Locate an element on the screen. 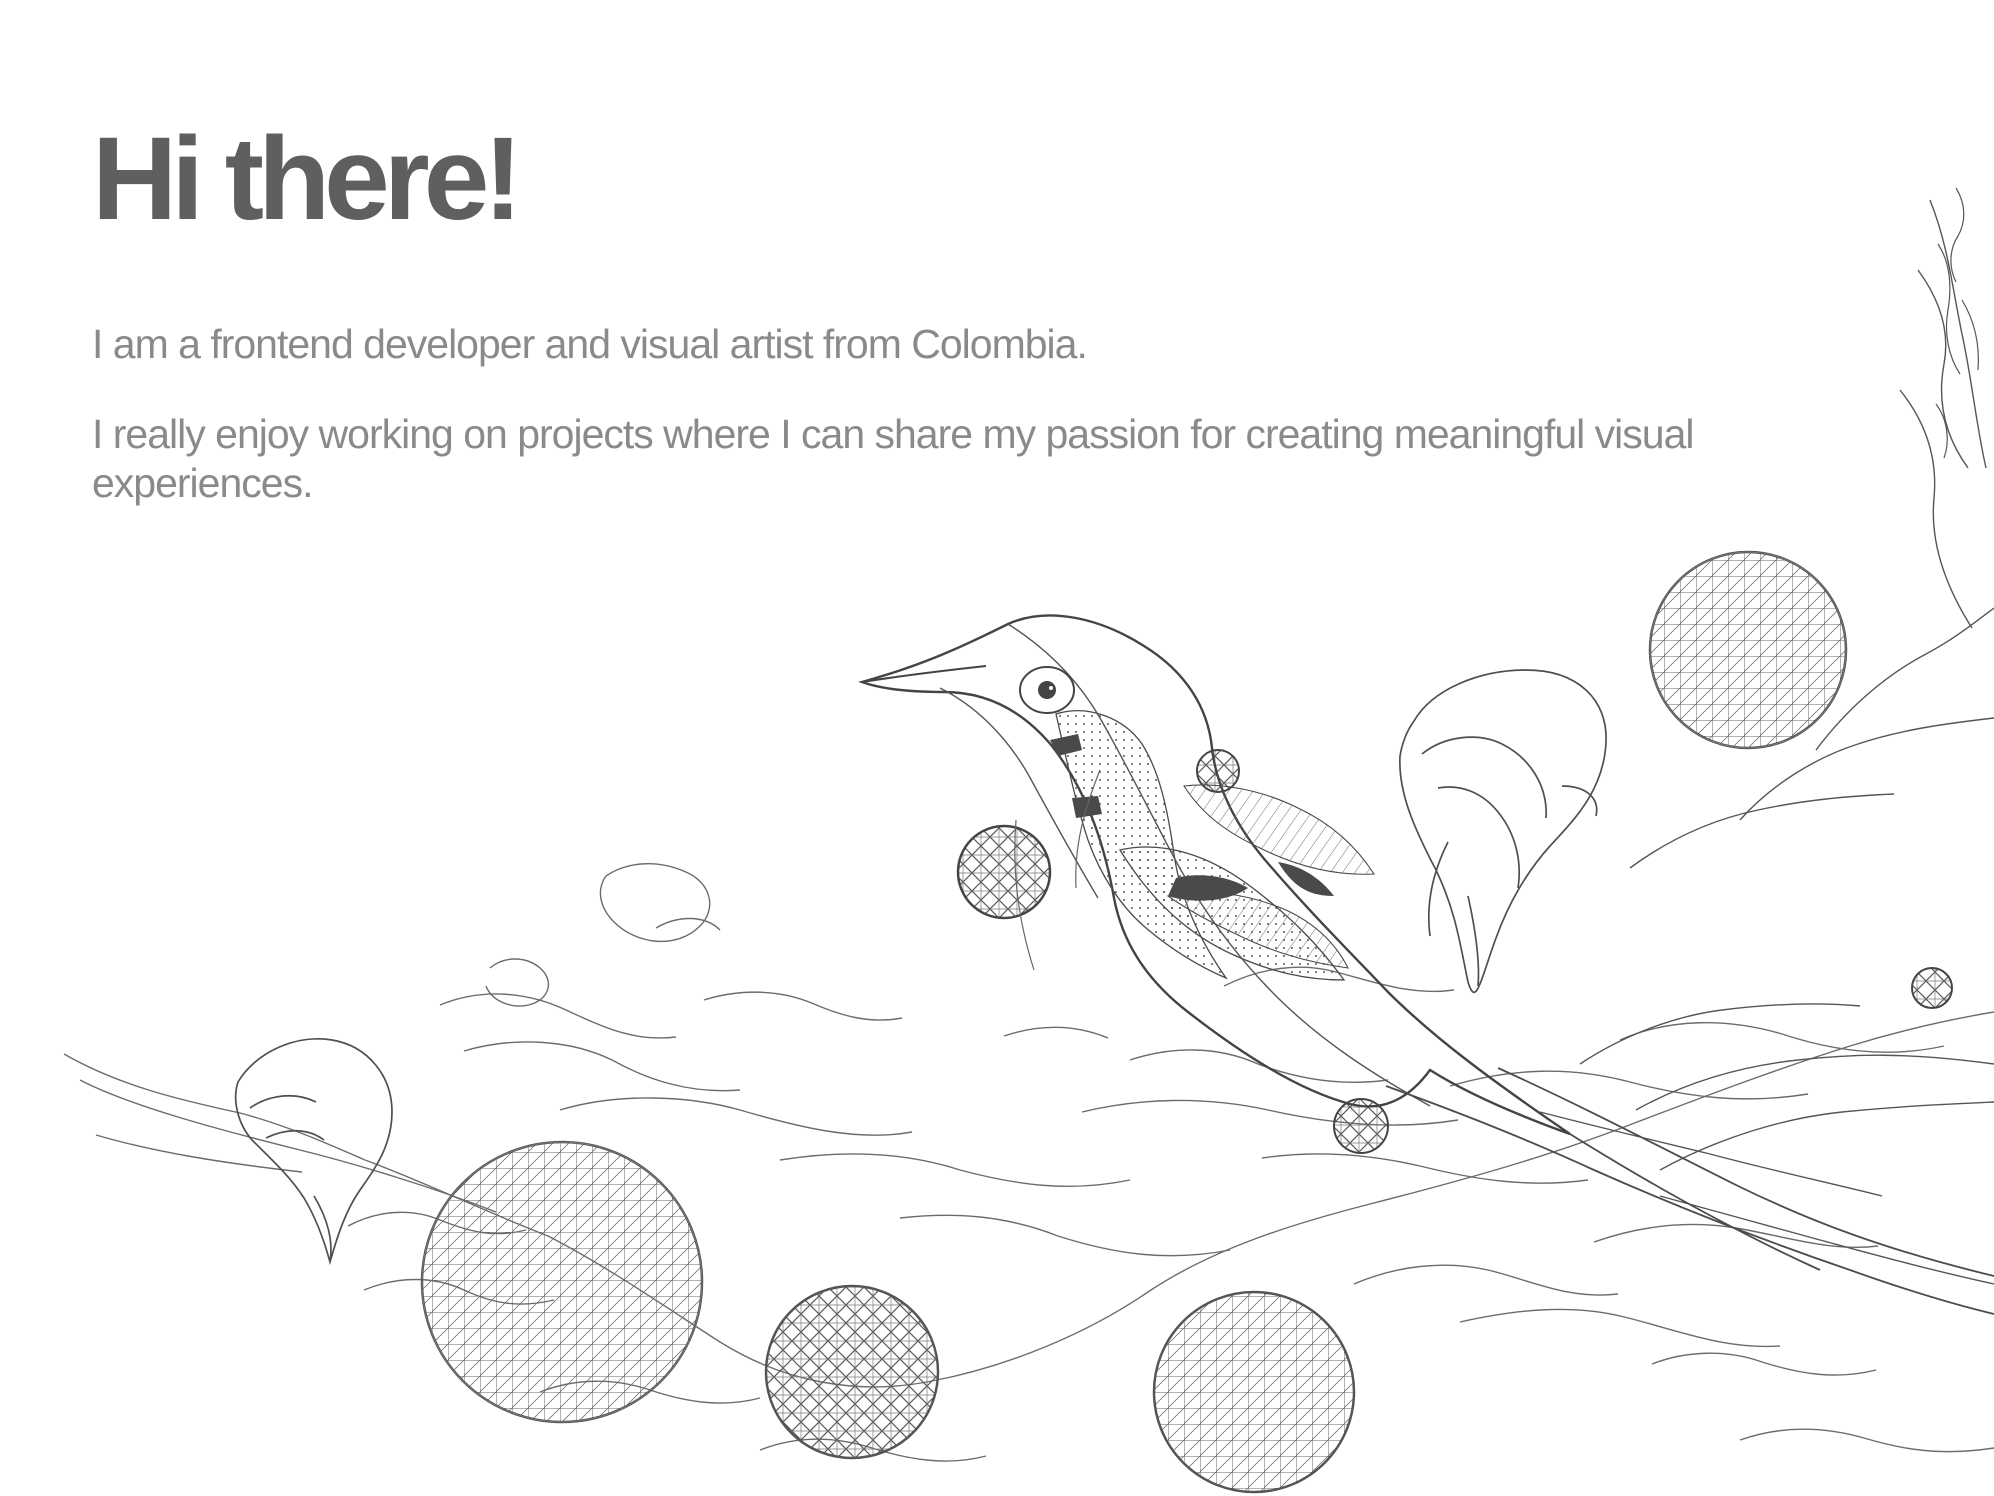 This screenshot has height=1496, width=1994. sphere-tiny-right-edge is located at coordinates (1932, 988).